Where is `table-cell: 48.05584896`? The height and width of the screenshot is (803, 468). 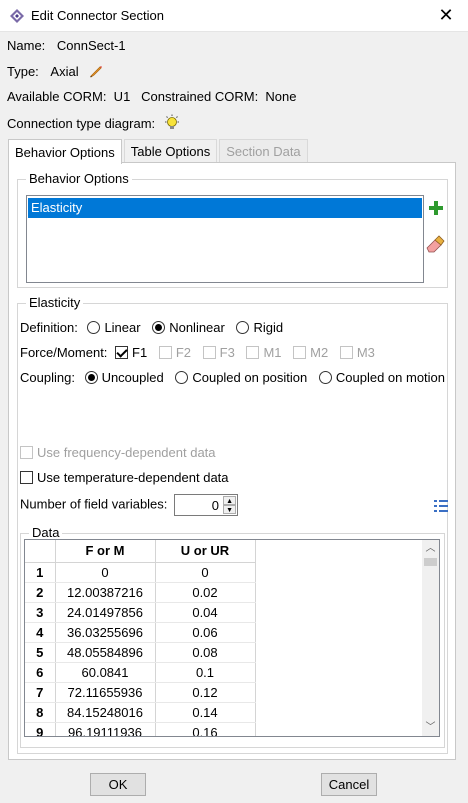 table-cell: 48.05584896 is located at coordinates (105, 652).